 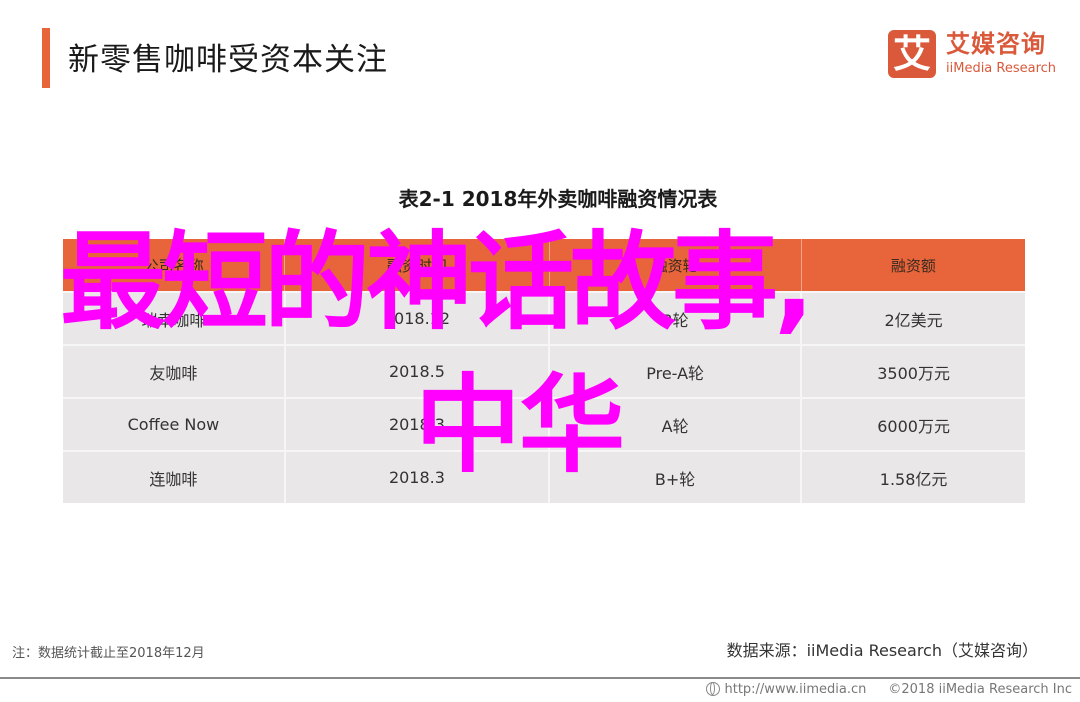 I want to click on table-title: 表2-1 2018年外卖咖啡融资情况表, so click(x=558, y=199).